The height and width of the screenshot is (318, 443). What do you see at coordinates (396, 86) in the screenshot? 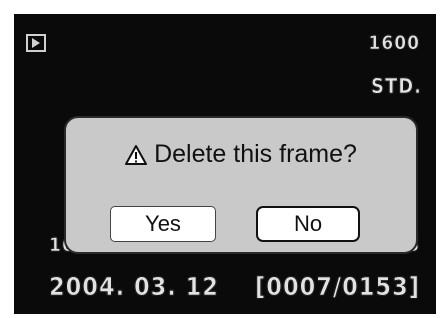
I see `image-quality-label: STD.` at bounding box center [396, 86].